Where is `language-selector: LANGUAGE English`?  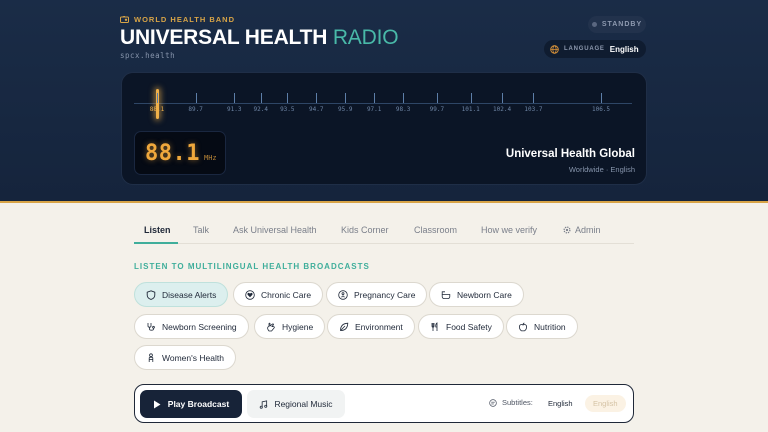 language-selector: LANGUAGE English is located at coordinates (595, 49).